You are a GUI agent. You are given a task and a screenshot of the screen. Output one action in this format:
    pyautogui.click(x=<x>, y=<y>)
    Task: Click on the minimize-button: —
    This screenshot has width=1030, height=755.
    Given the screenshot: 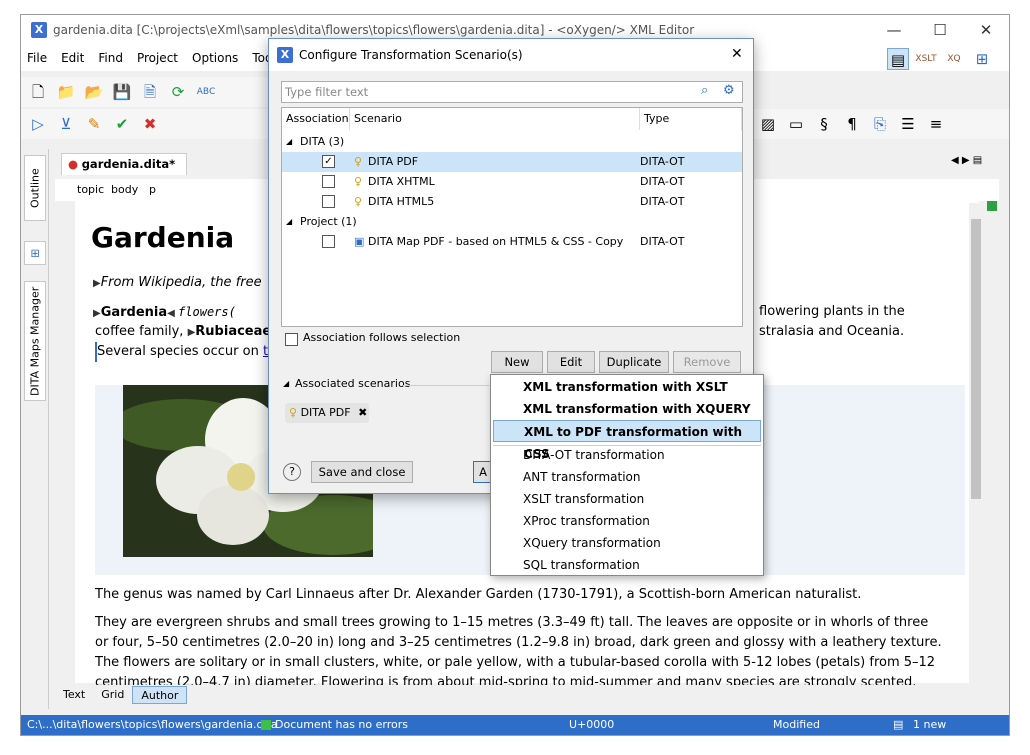 What is the action you would take?
    pyautogui.click(x=894, y=30)
    